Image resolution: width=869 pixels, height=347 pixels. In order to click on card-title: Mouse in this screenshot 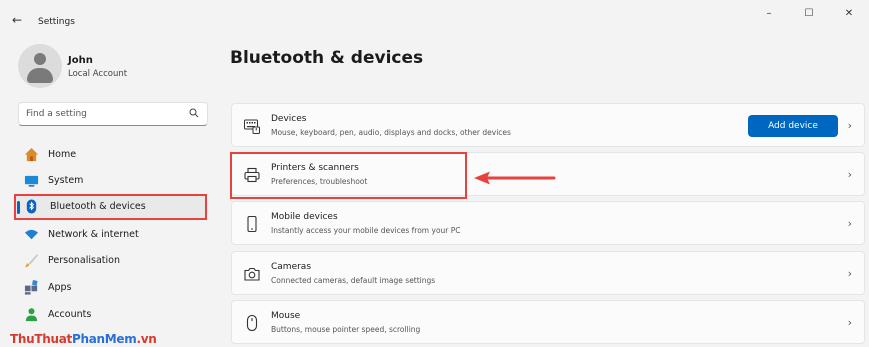, I will do `click(286, 316)`.